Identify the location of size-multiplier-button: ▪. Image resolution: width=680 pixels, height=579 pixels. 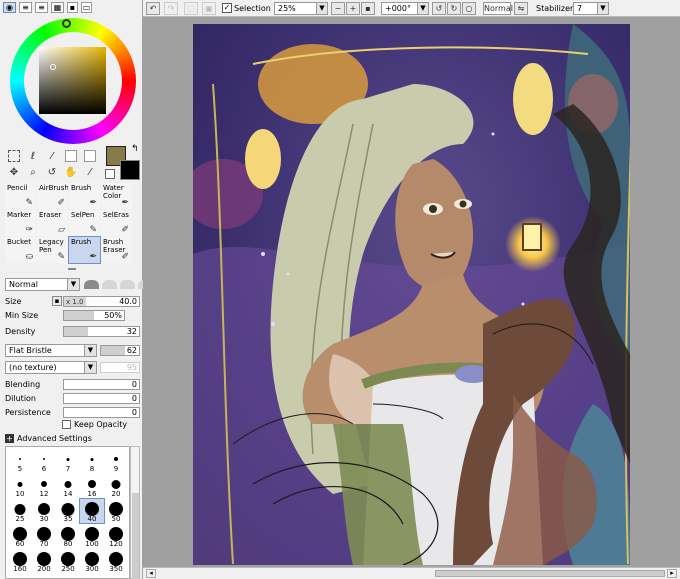
(57, 301).